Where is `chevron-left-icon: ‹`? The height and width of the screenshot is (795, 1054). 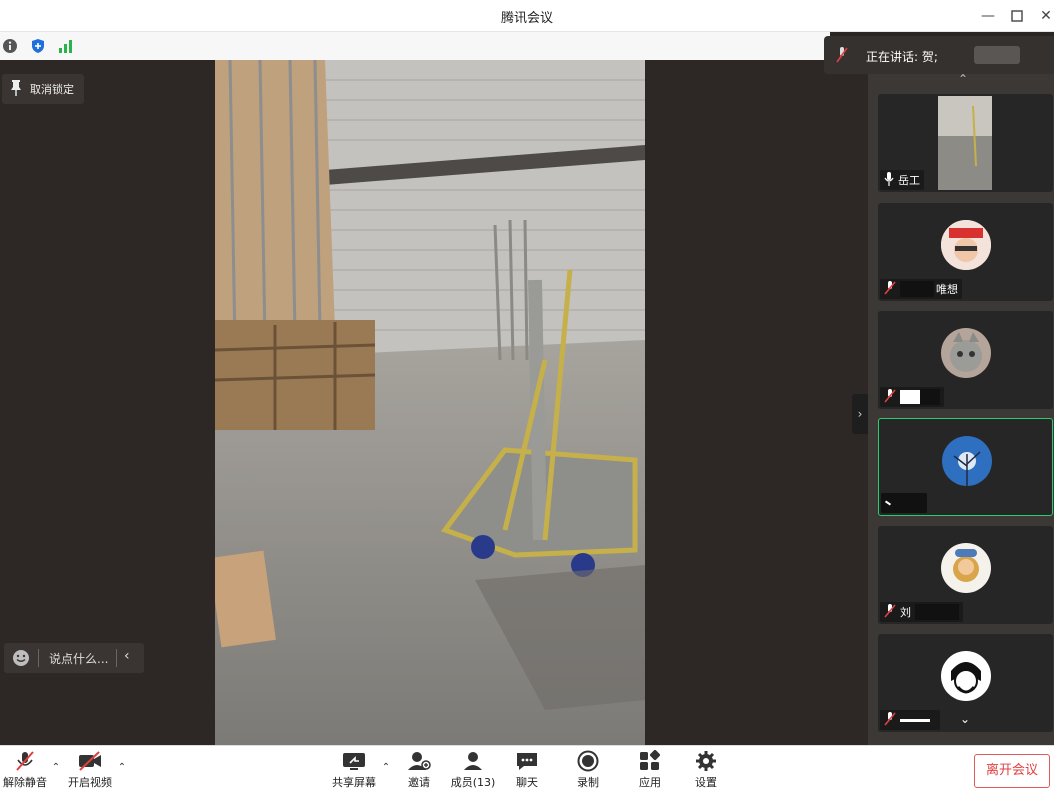
chevron-left-icon: ‹ is located at coordinates (127, 656).